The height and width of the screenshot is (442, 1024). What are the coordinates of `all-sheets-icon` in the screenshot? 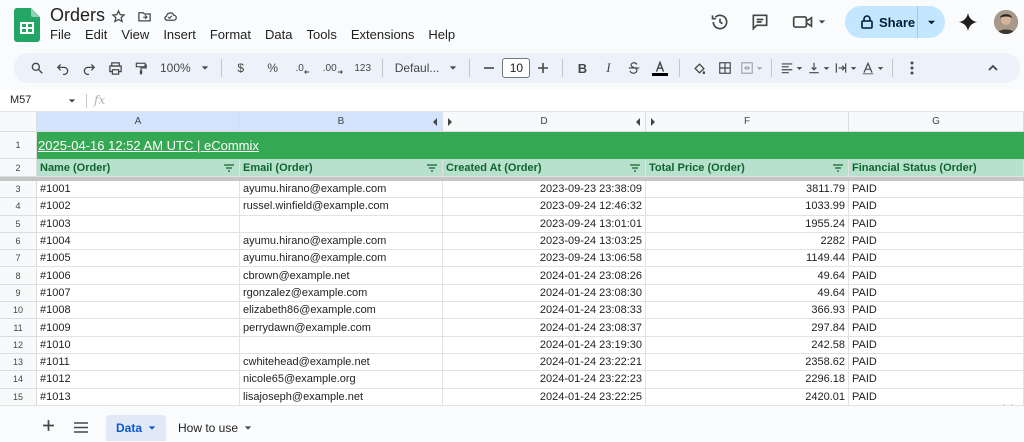 It's located at (81, 429).